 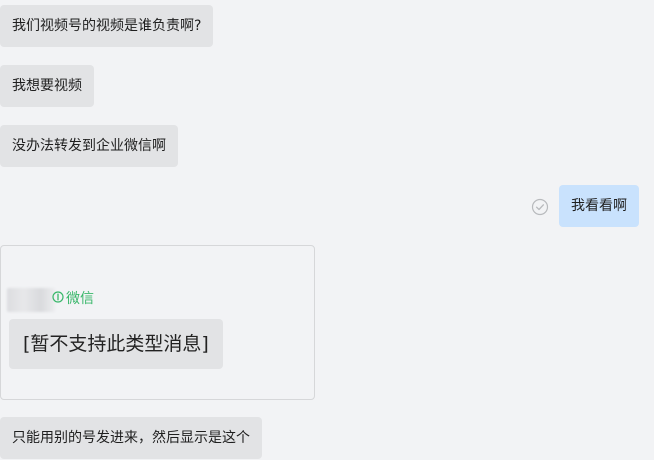 What do you see at coordinates (107, 26) in the screenshot?
I see `message-bubble: 我们视频号的视频是谁负责啊?` at bounding box center [107, 26].